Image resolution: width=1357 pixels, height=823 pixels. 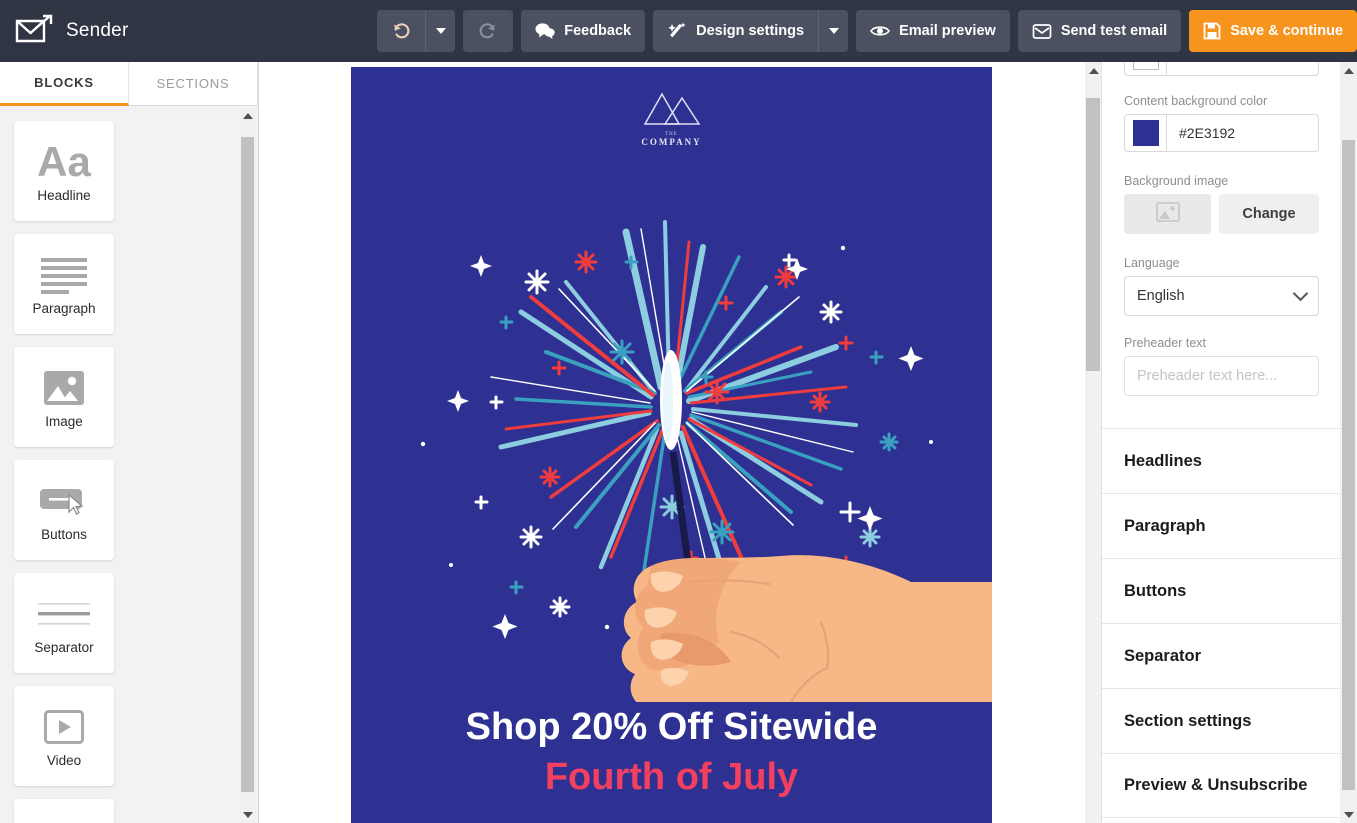 I want to click on undo-icon, so click(x=401, y=31).